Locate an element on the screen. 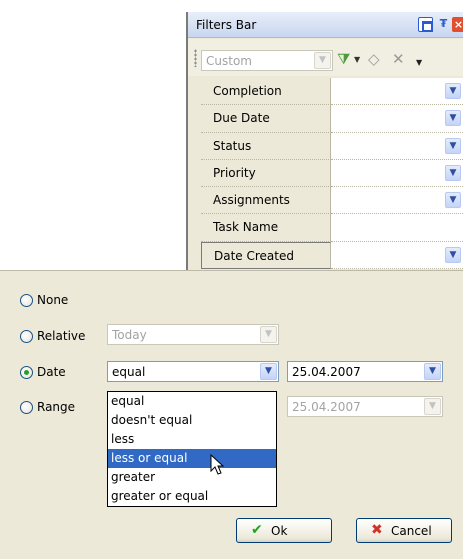 This screenshot has height=559, width=463. toolbar-overflow-icon: ▼ is located at coordinates (419, 63).